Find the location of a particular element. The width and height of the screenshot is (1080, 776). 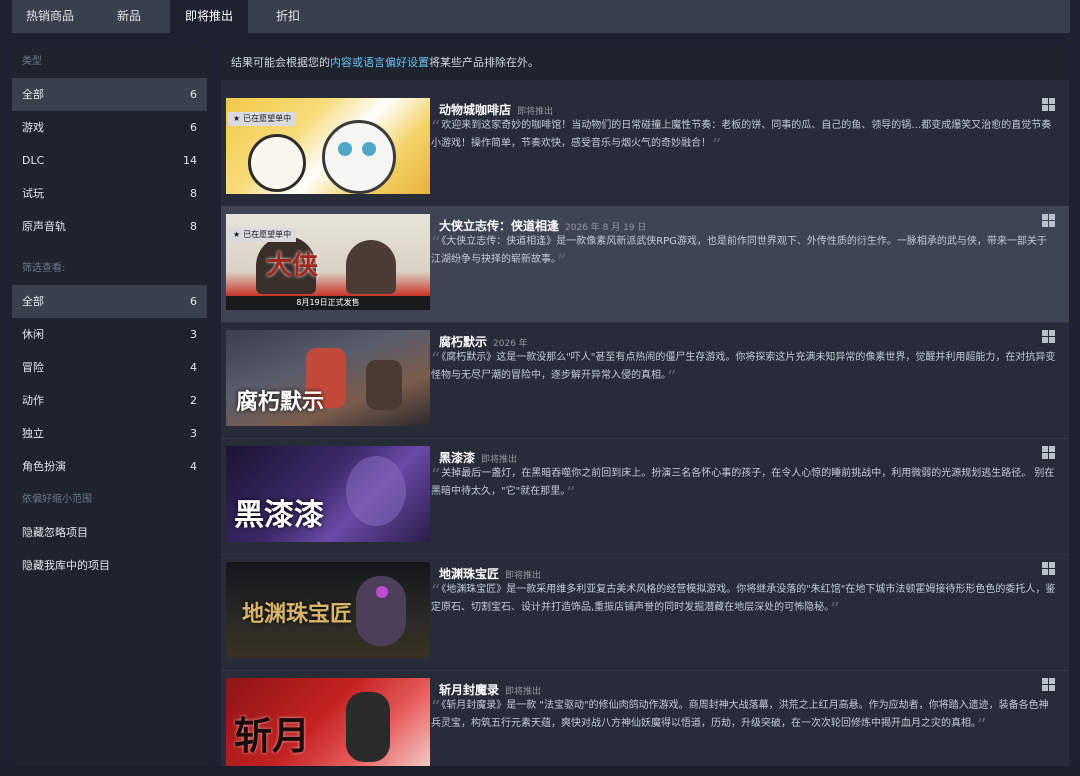

filter-item-label: 独立 is located at coordinates (33, 433).